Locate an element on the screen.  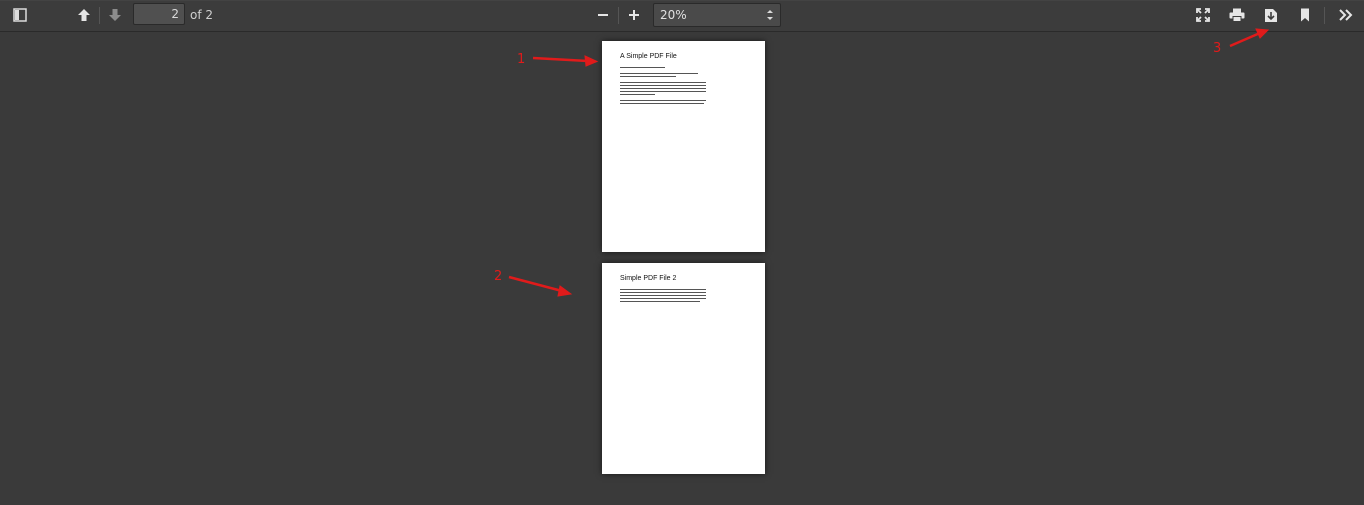
annotation-label-1: 1 is located at coordinates (521, 59).